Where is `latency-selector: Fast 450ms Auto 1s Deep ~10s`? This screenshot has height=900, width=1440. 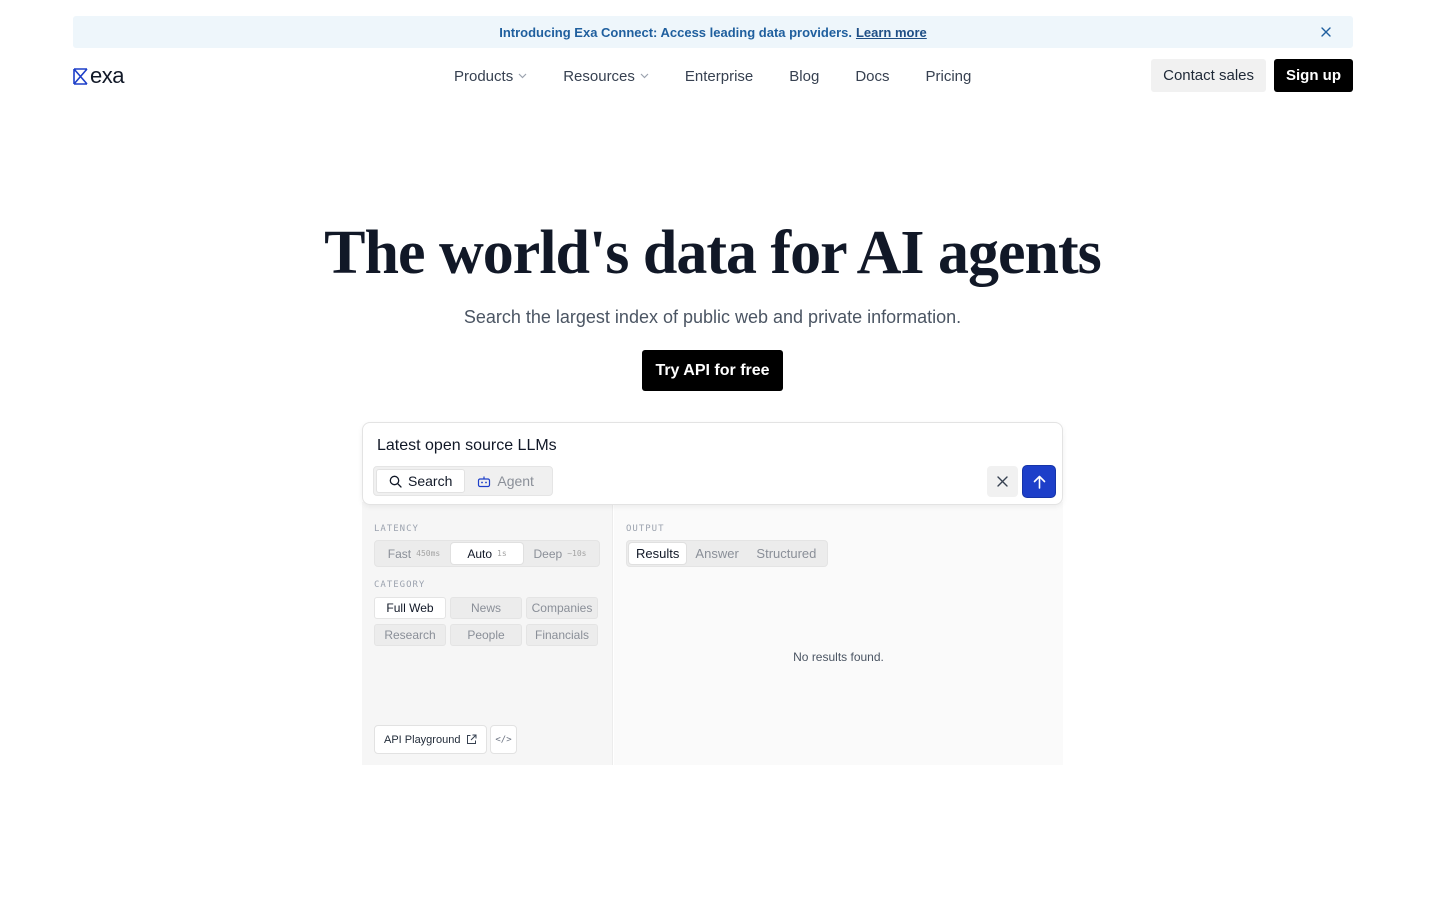
latency-selector: Fast 450ms Auto 1s Deep ~10s is located at coordinates (487, 553).